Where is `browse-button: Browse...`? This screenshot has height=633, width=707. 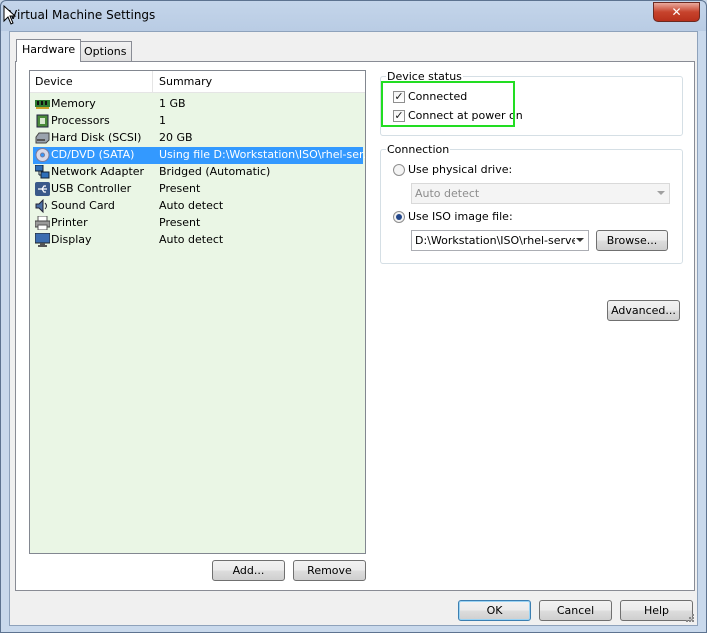
browse-button: Browse... is located at coordinates (632, 240).